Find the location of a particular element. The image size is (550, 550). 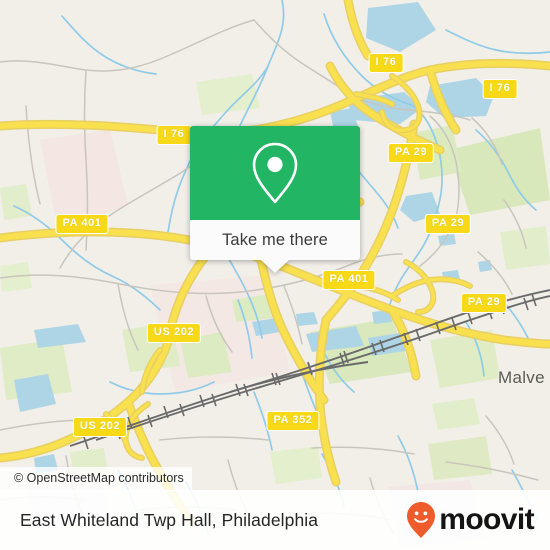

osm-attribution: © OpenStreetMap contributors is located at coordinates (96, 479).